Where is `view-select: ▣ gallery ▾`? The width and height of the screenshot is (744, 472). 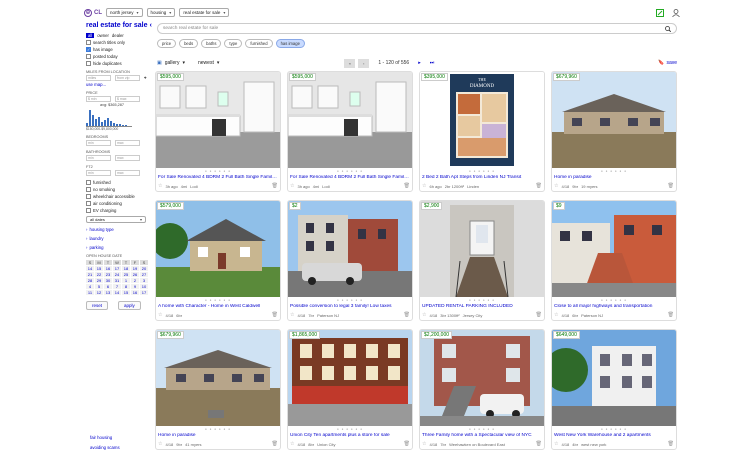
view-select: ▣ gallery ▾ is located at coordinates (171, 63).